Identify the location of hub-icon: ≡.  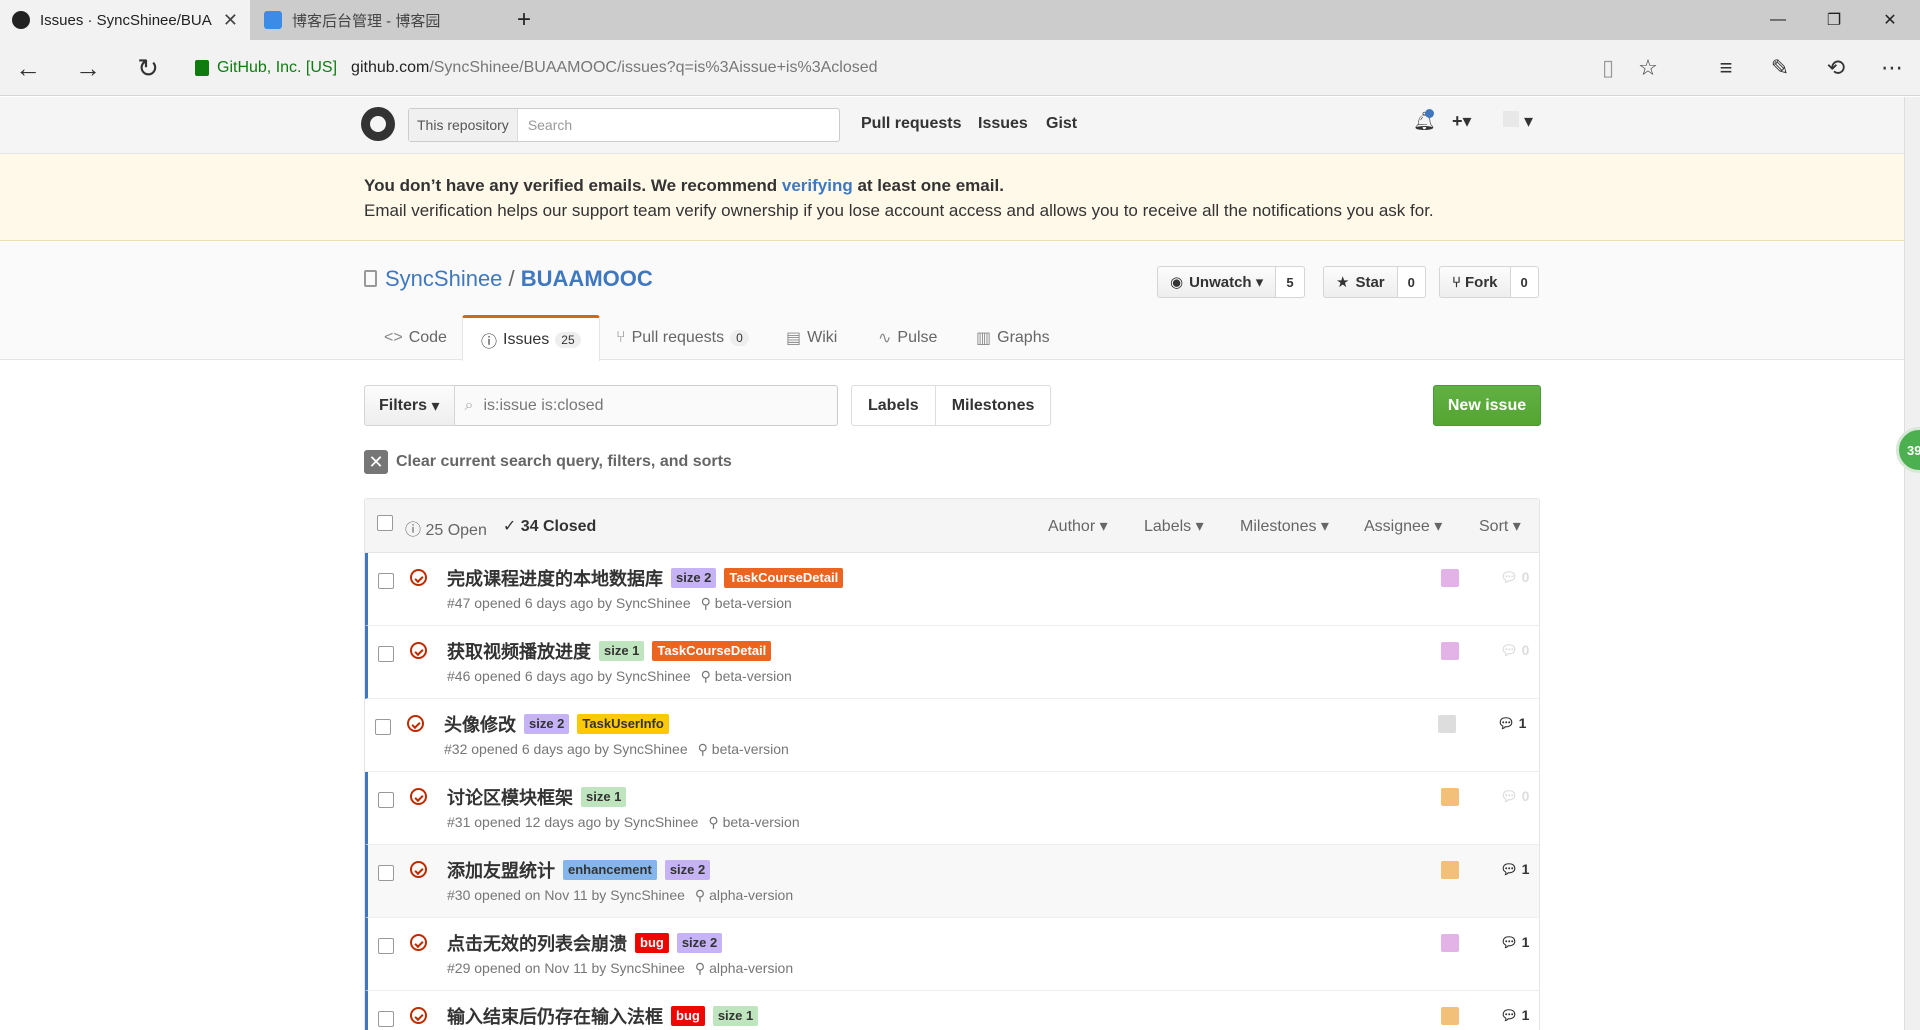
(1726, 68).